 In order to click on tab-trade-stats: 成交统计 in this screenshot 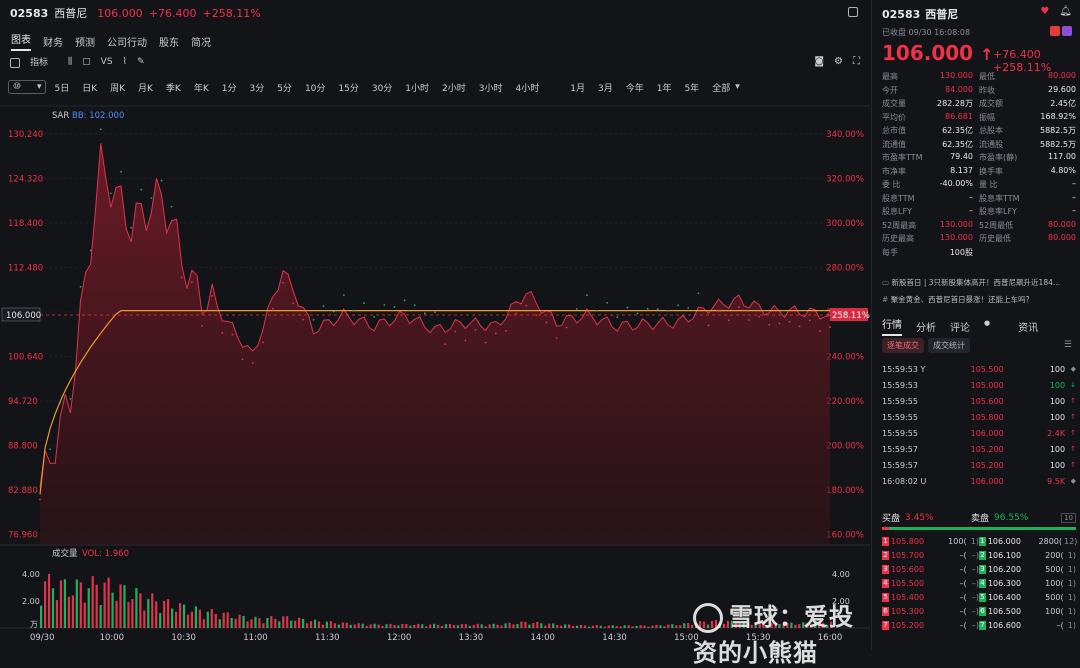, I will do `click(949, 345)`.